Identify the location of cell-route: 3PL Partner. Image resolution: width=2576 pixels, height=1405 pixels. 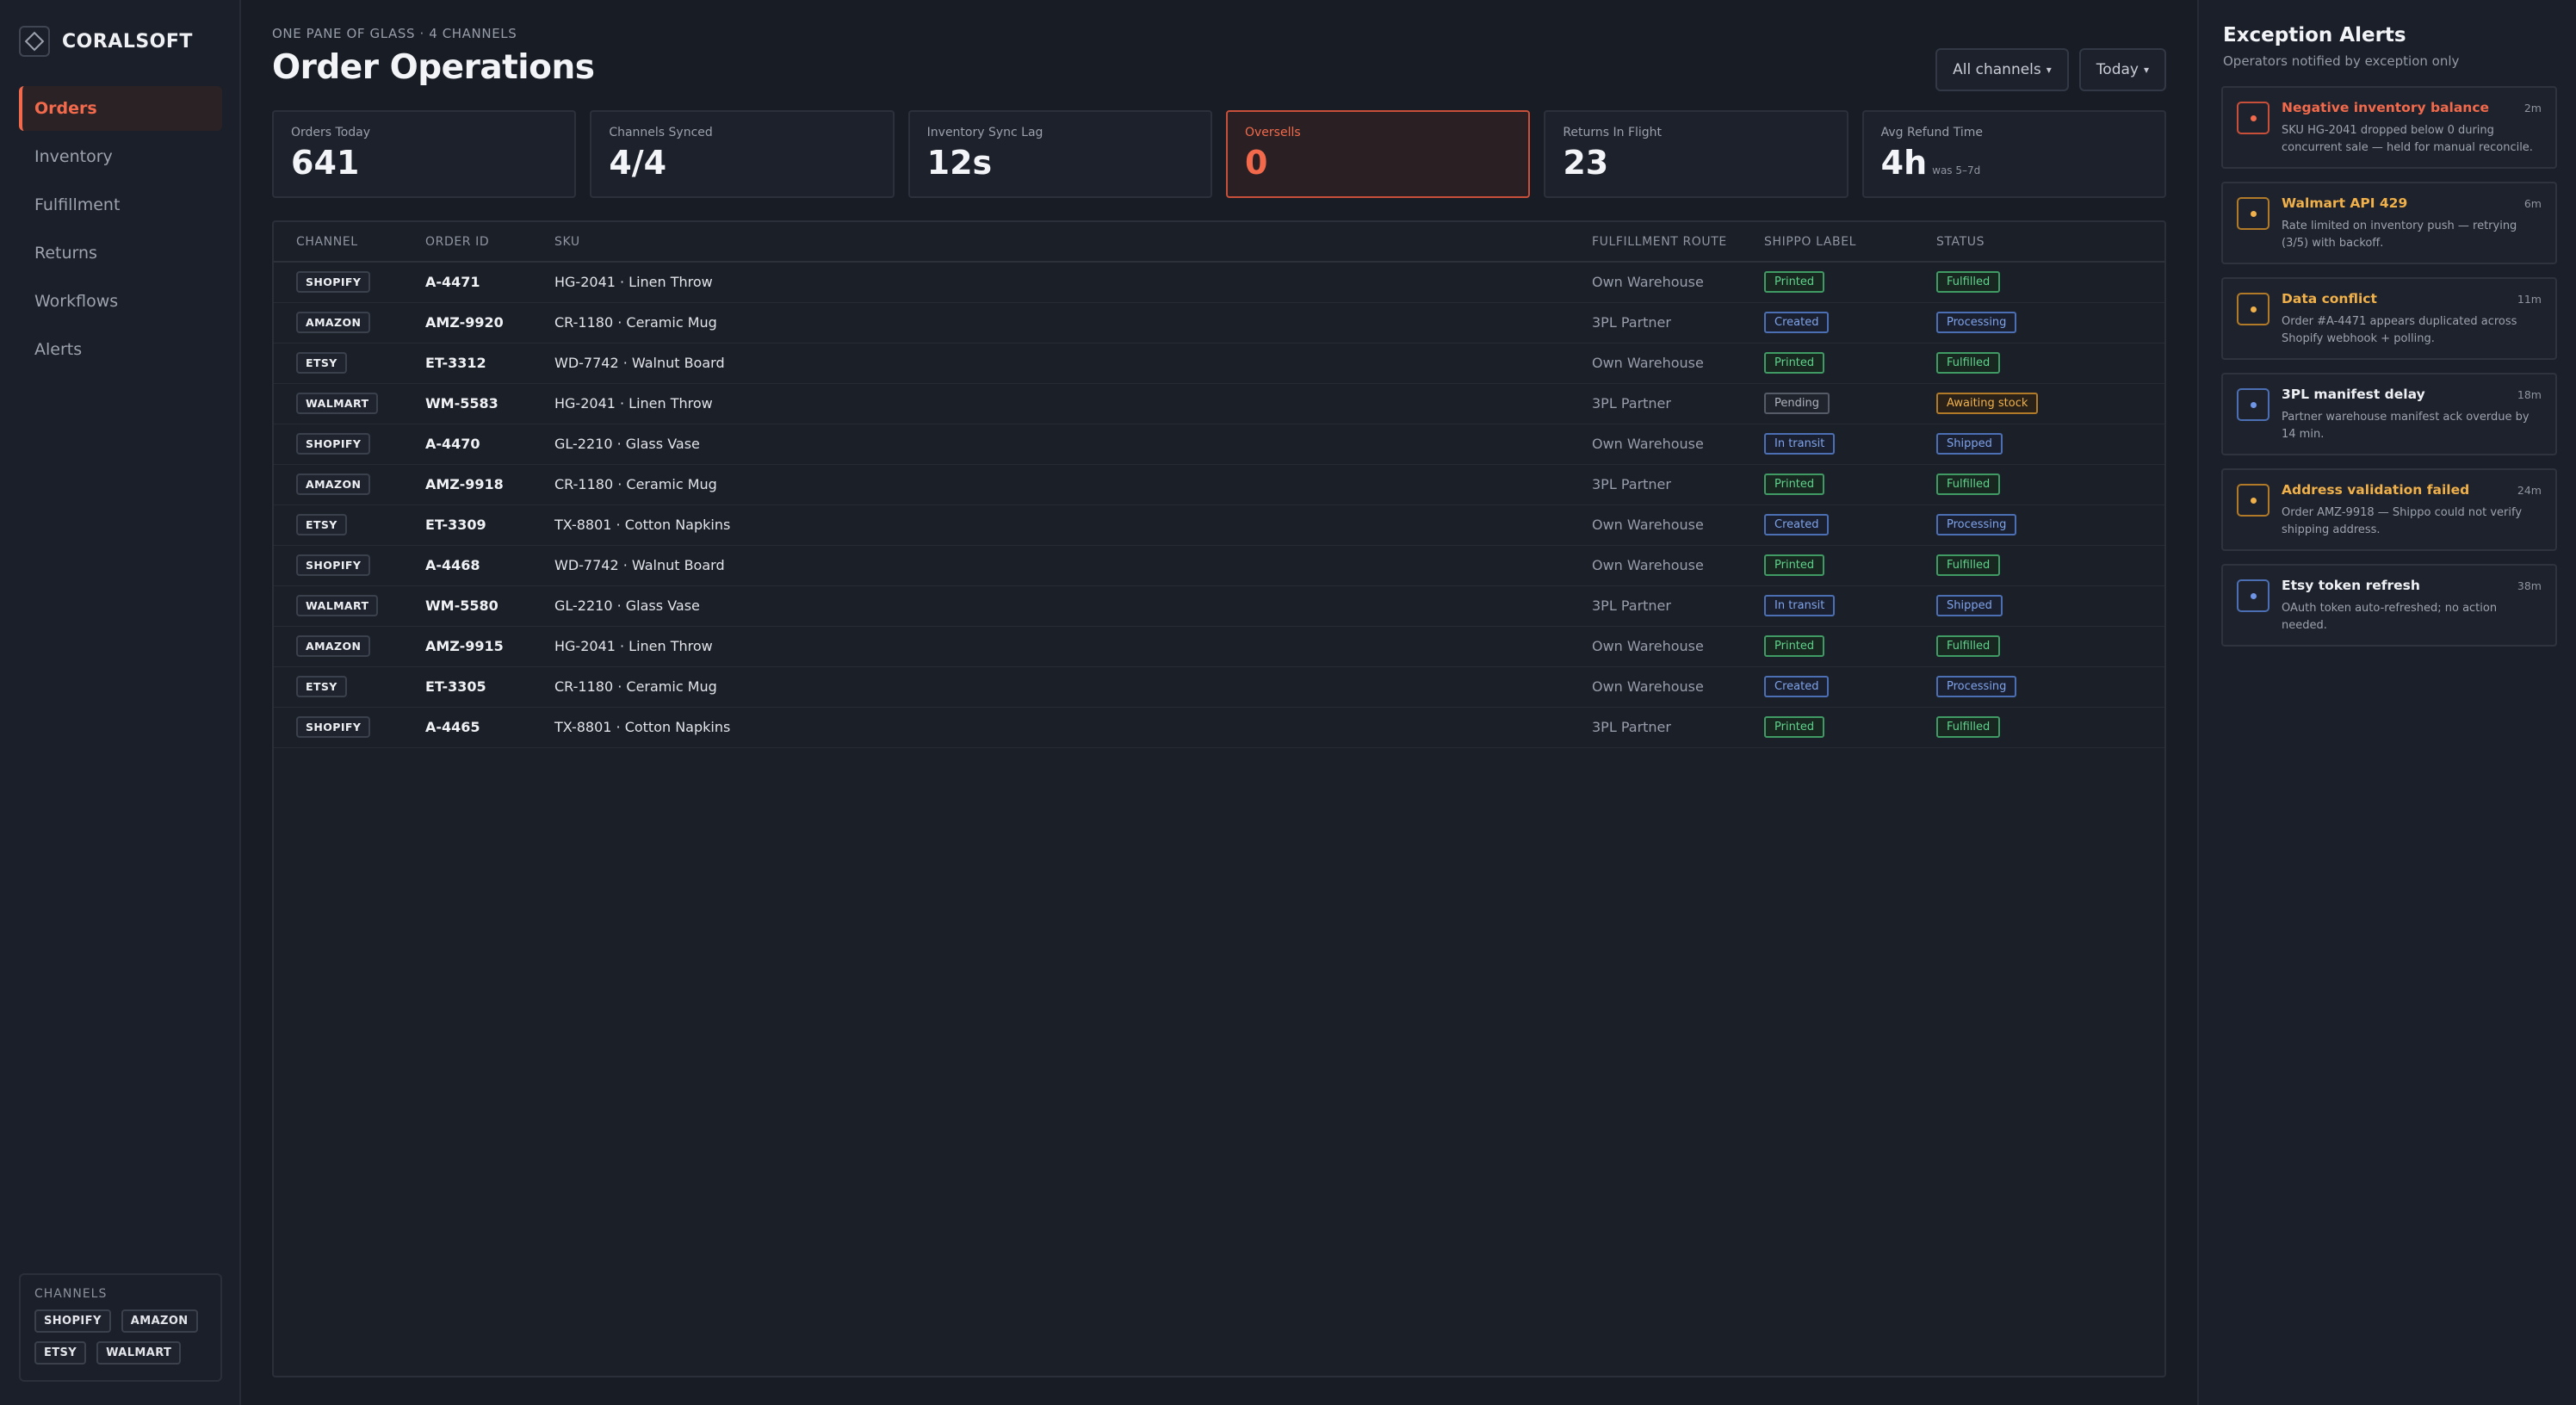
(1656, 484).